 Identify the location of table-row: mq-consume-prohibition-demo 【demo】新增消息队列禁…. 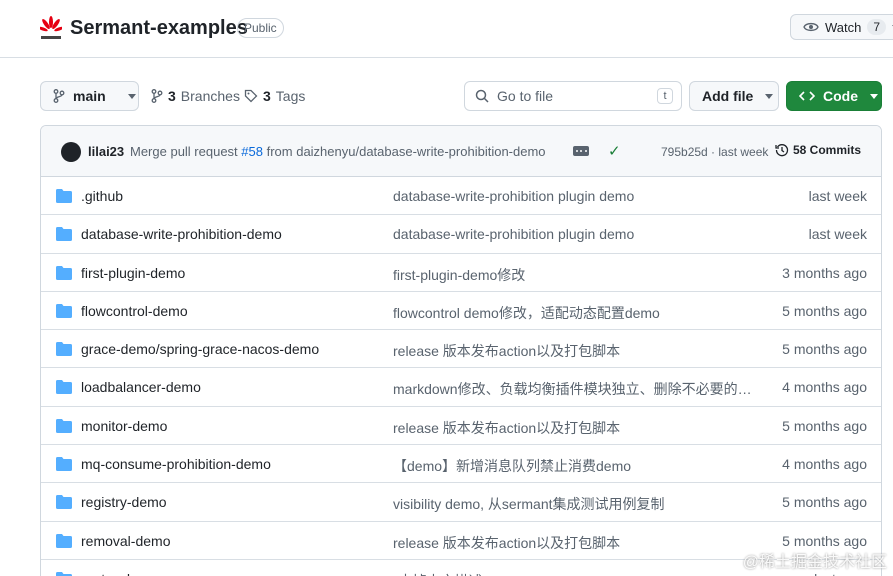
(461, 464).